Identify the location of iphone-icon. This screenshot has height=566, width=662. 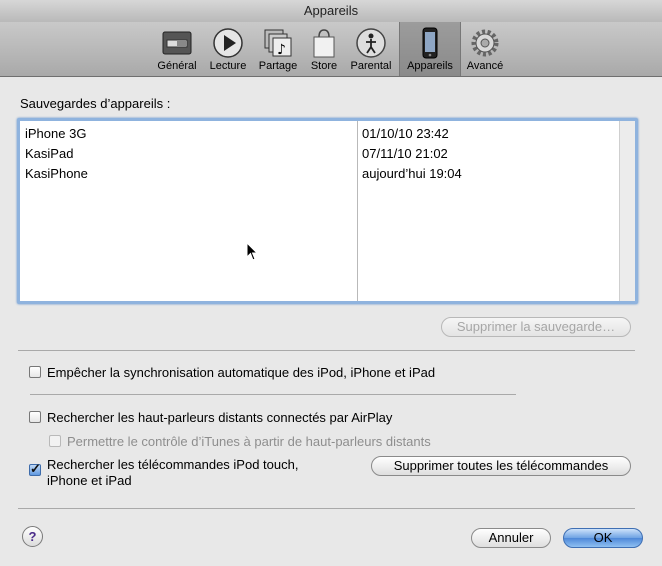
(430, 43).